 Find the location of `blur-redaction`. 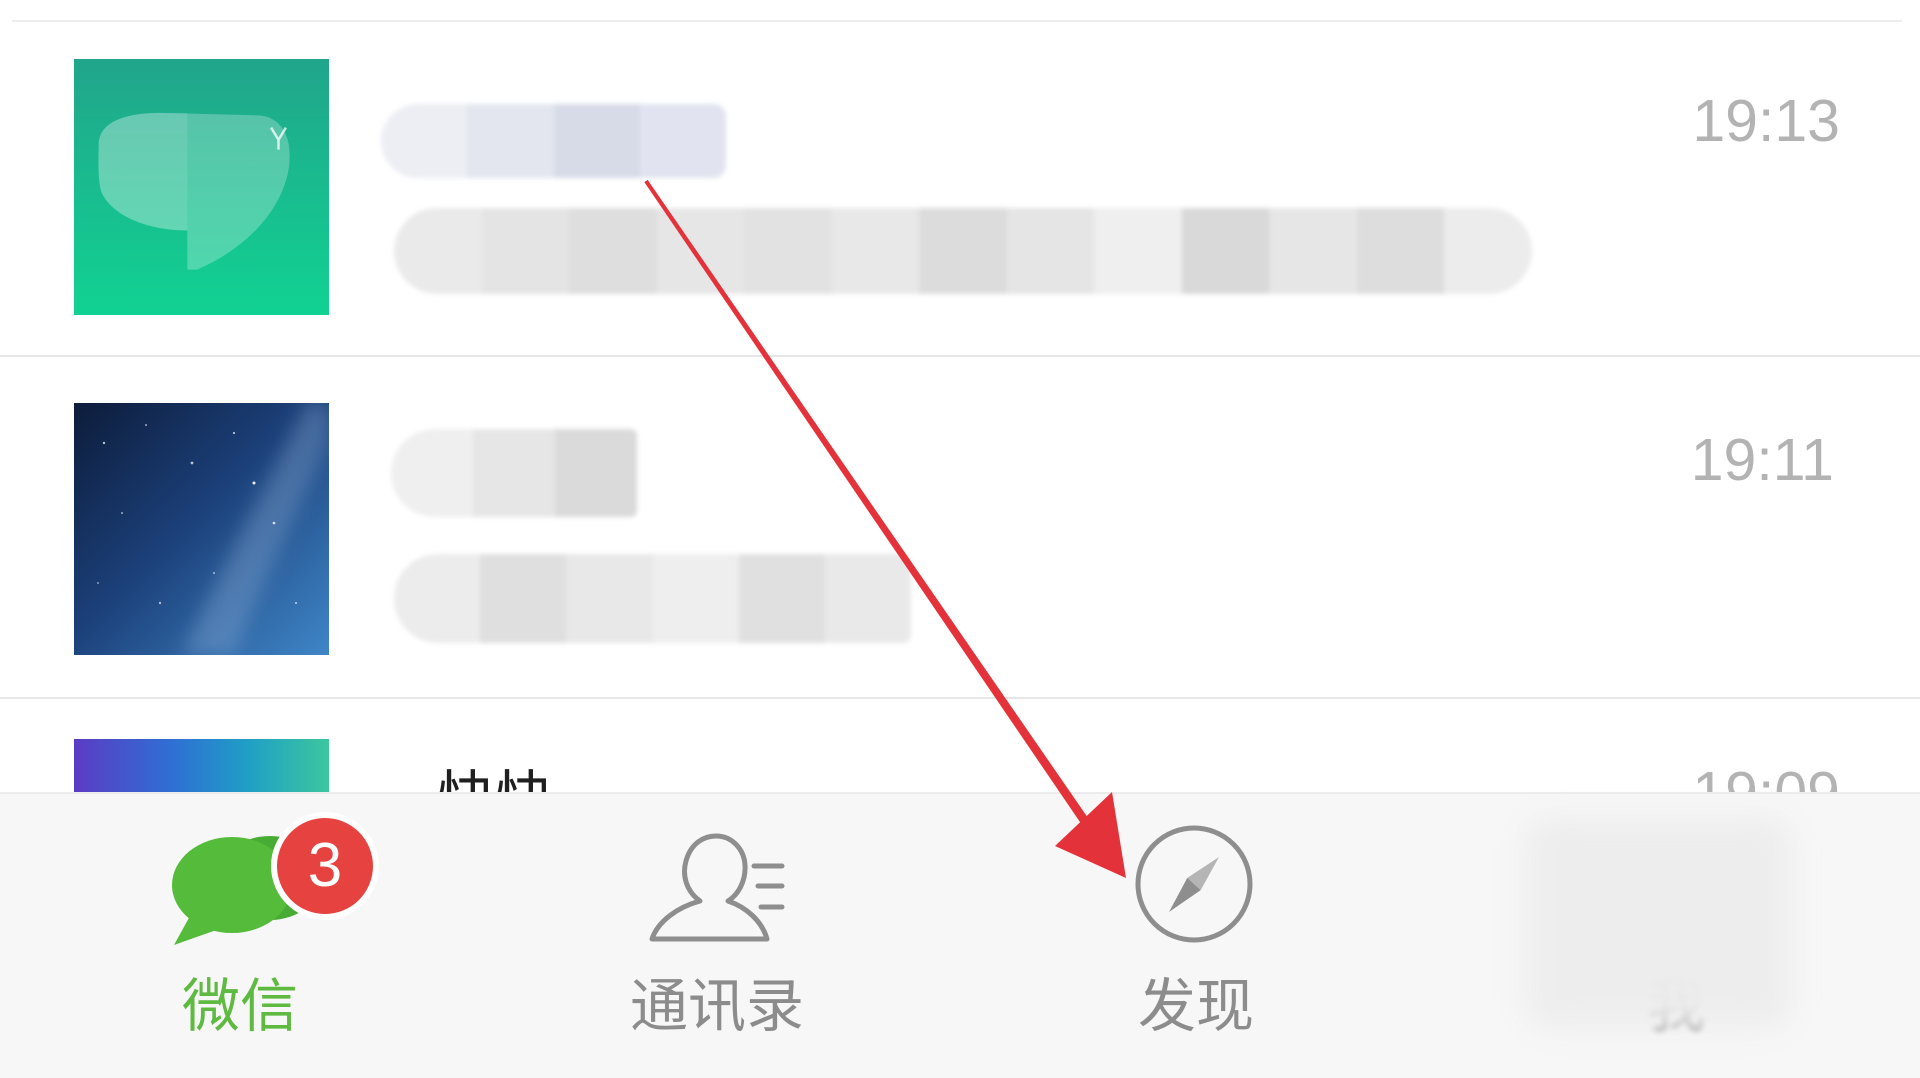

blur-redaction is located at coordinates (1658, 923).